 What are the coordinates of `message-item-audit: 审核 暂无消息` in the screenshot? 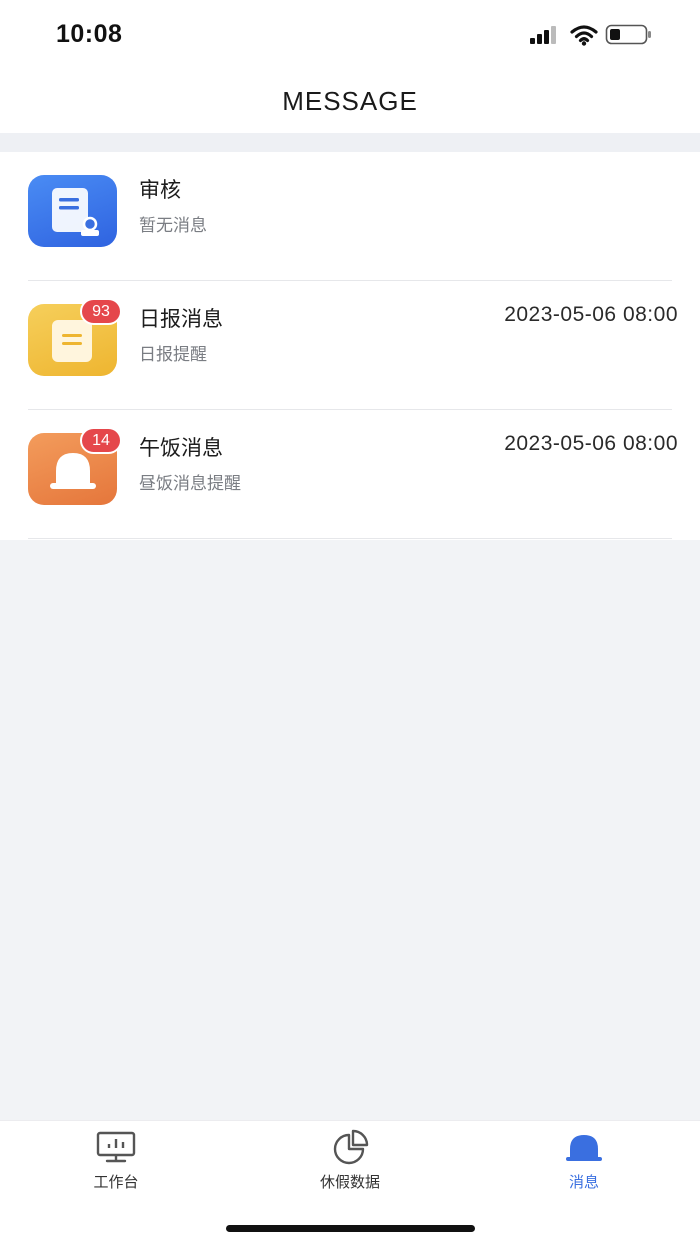 It's located at (350, 216).